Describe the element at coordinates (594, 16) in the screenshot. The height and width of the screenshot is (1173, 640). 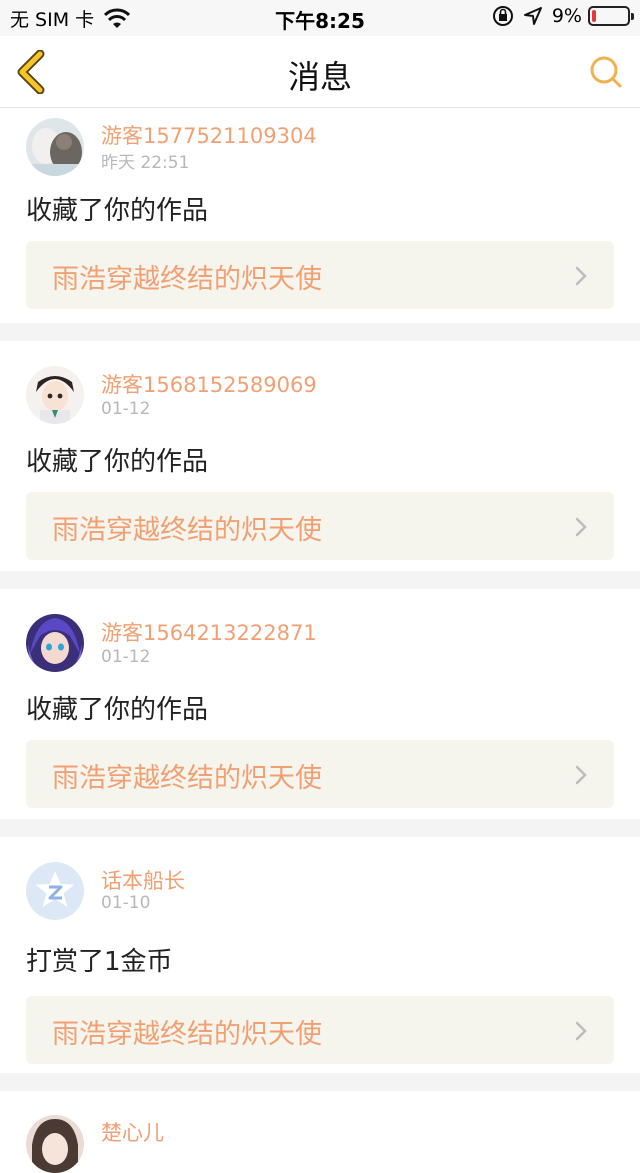
I see `battery-level` at that location.